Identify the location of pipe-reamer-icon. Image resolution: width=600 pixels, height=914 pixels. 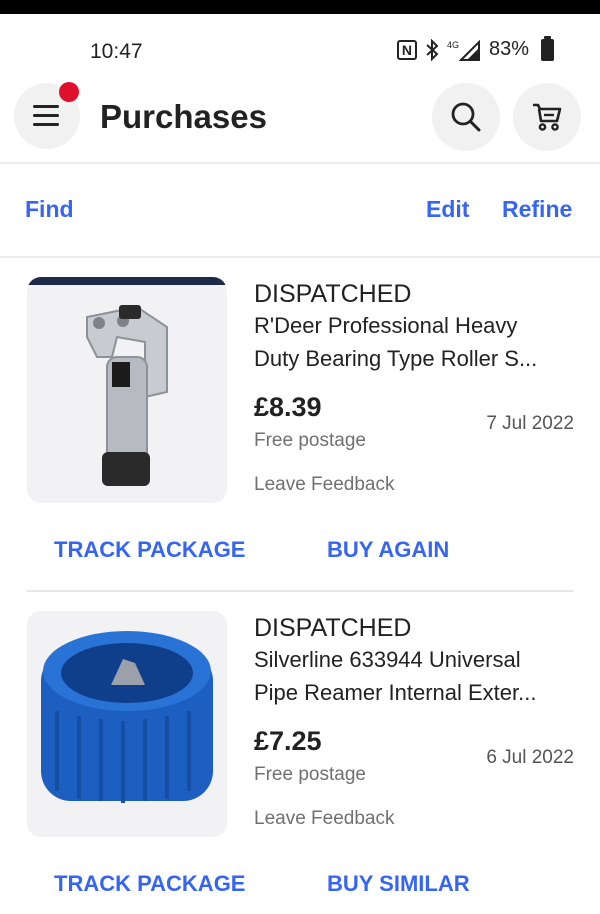
(127, 717).